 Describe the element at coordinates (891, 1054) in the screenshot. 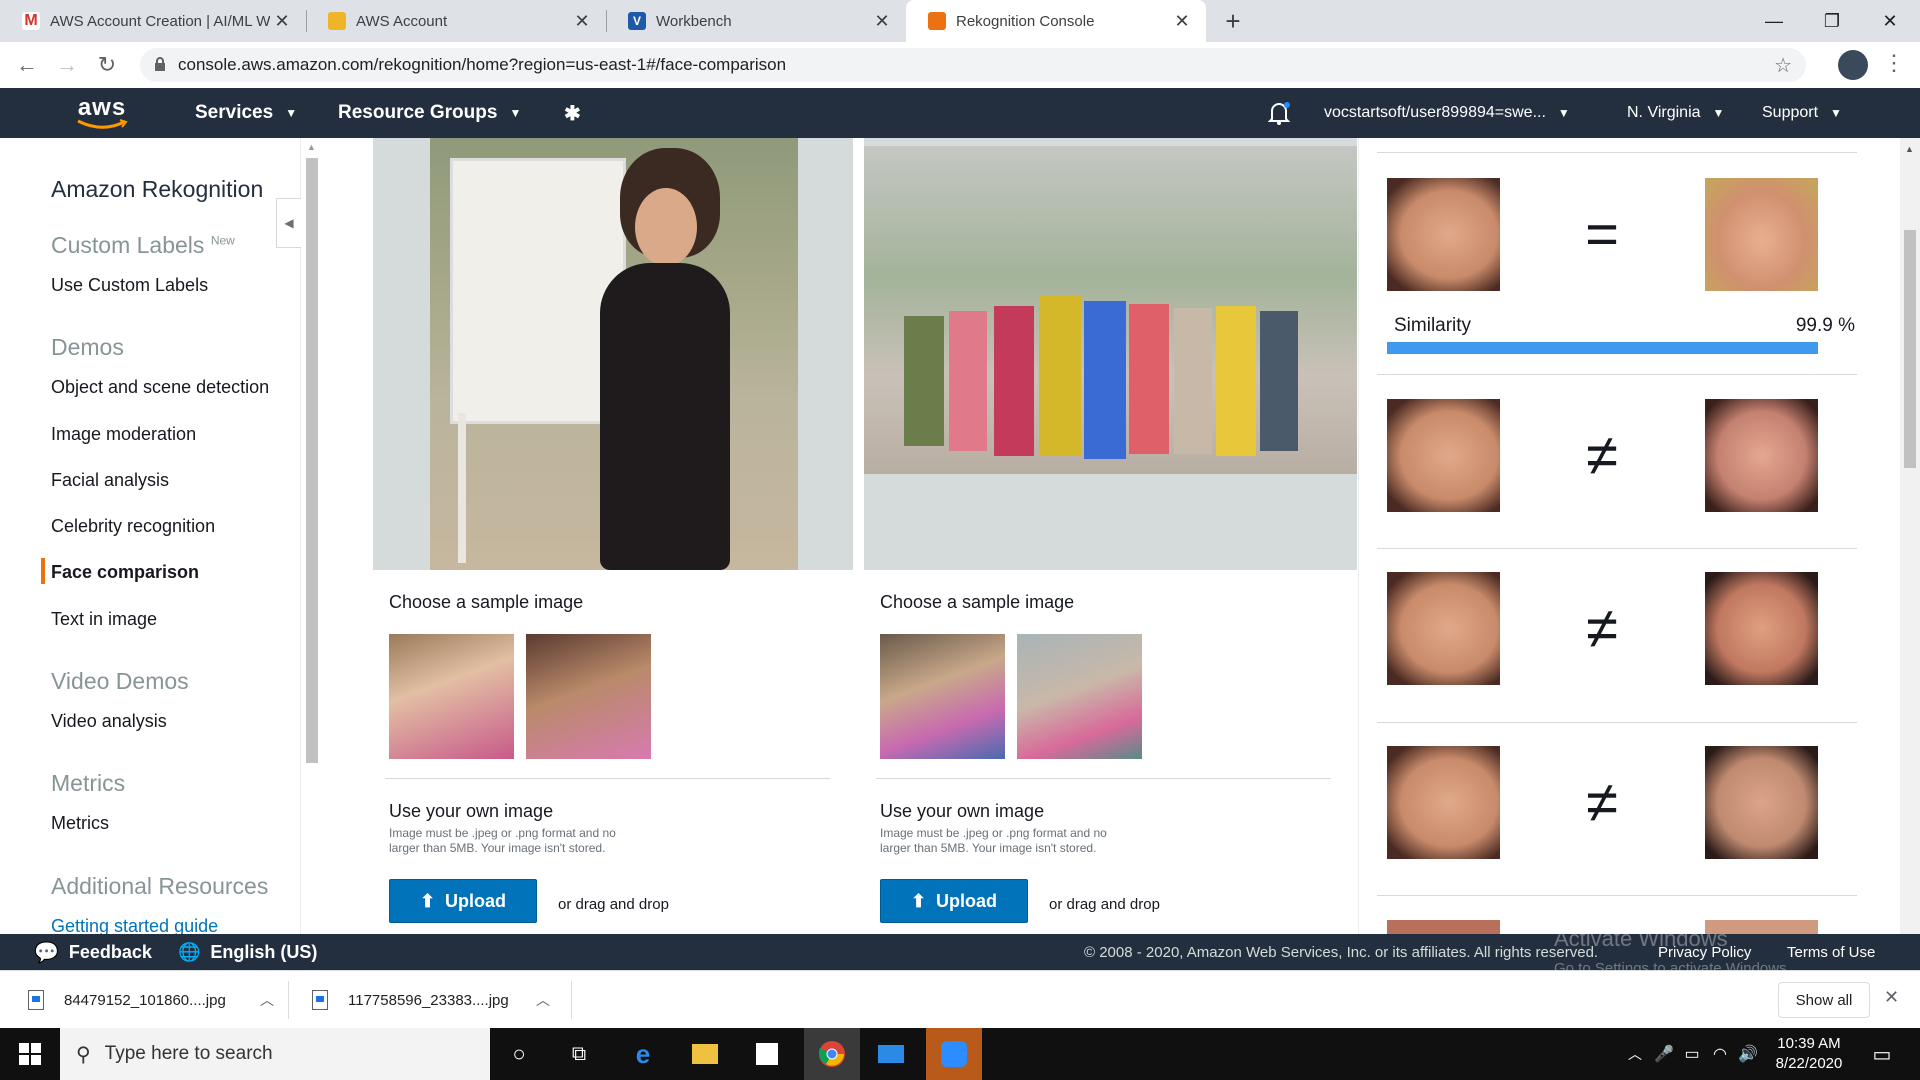

I see `mail-icon` at that location.